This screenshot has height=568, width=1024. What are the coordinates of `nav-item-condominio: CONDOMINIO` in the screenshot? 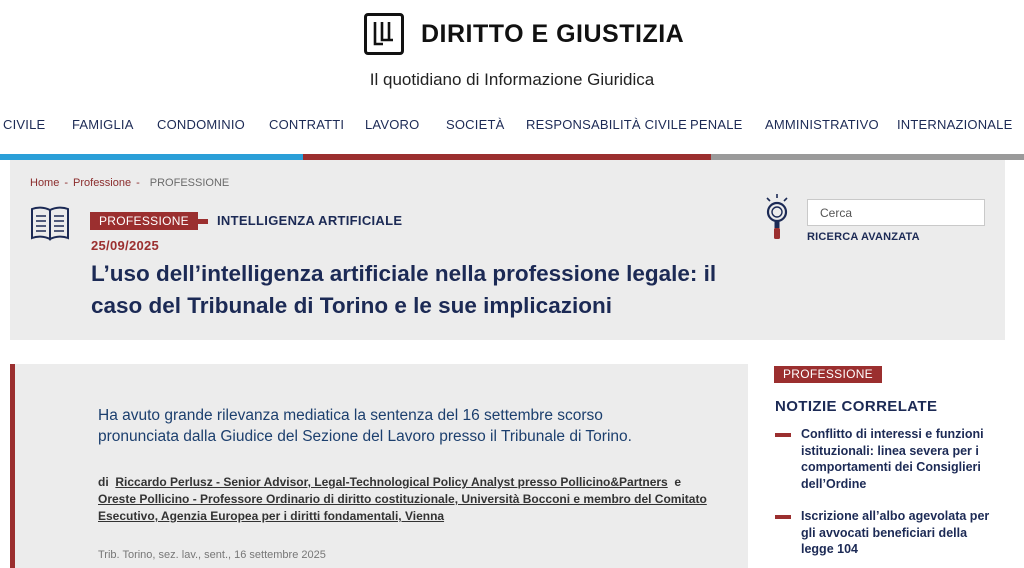 It's located at (201, 124).